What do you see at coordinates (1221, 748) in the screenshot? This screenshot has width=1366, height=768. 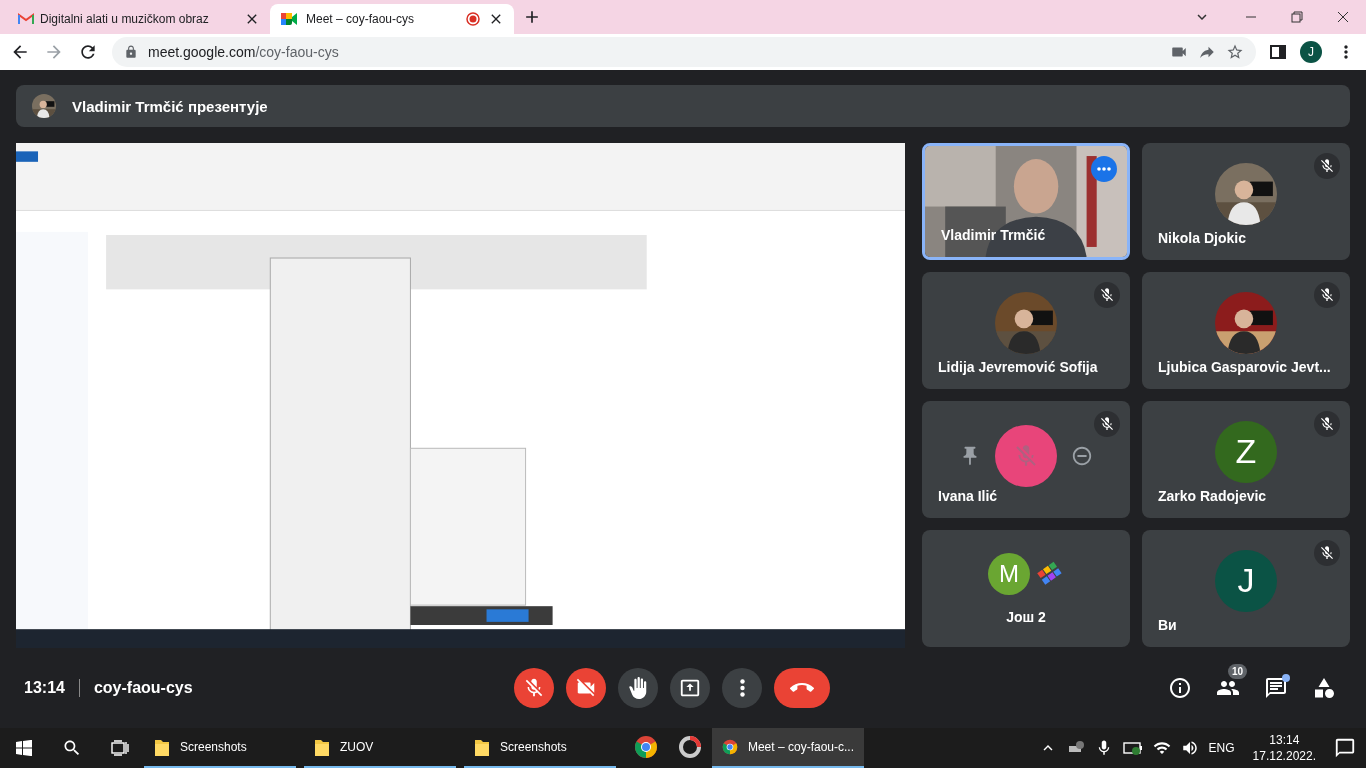 I see `language-indicator: ENG` at bounding box center [1221, 748].